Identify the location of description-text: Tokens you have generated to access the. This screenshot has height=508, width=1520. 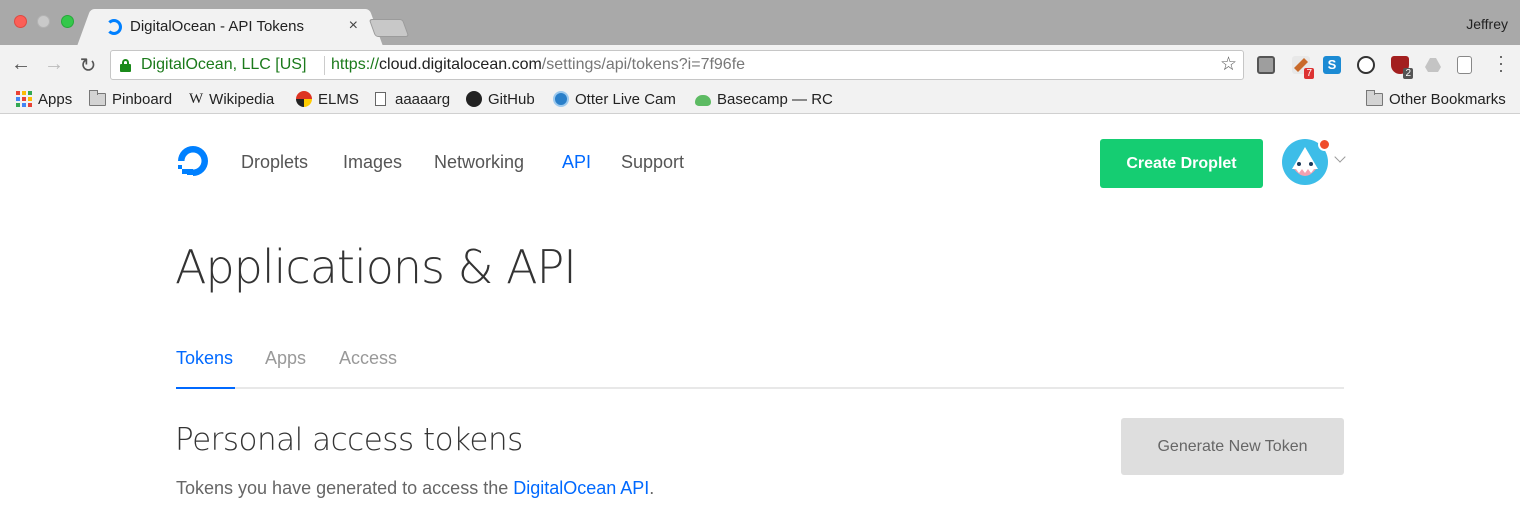
(345, 488).